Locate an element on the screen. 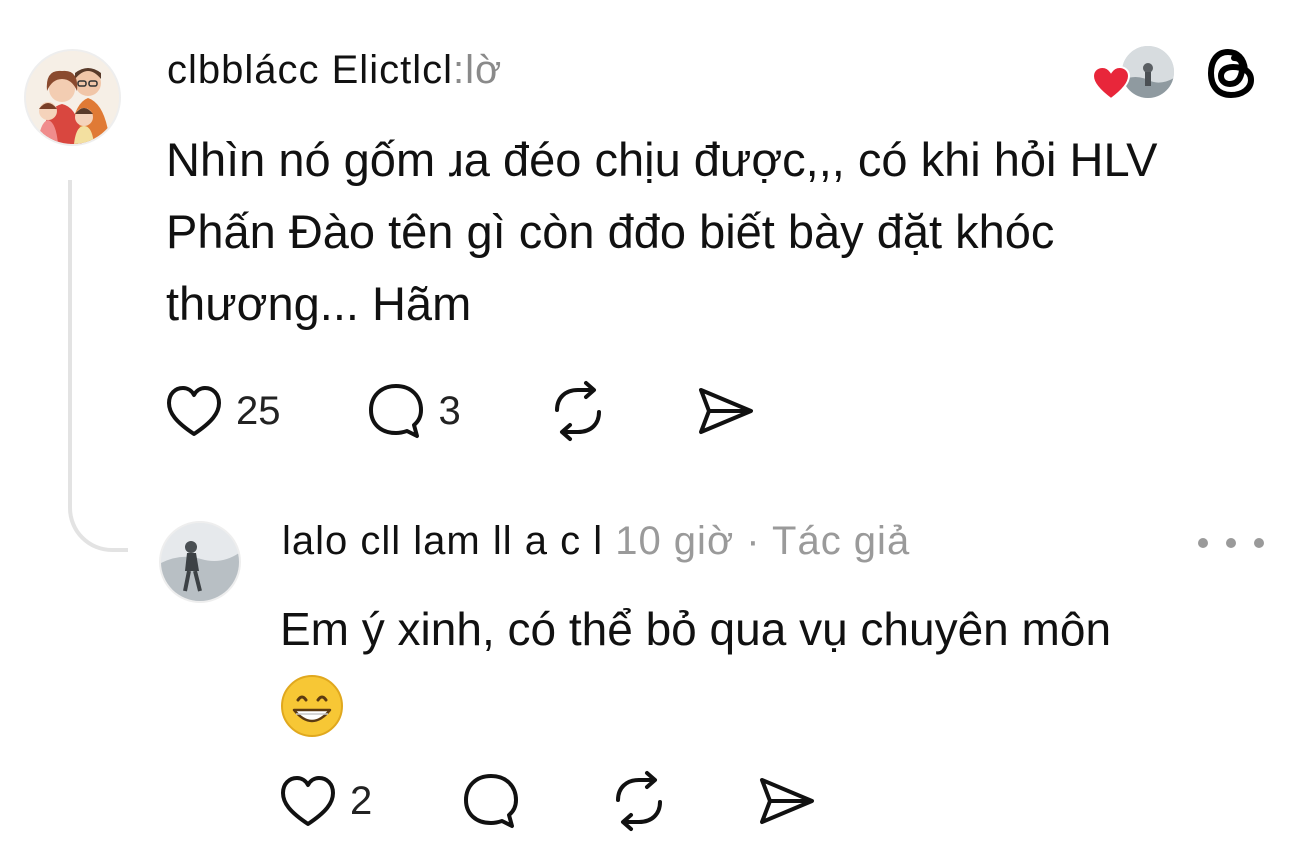 The height and width of the screenshot is (868, 1291). reply-share-button is located at coordinates (787, 801).